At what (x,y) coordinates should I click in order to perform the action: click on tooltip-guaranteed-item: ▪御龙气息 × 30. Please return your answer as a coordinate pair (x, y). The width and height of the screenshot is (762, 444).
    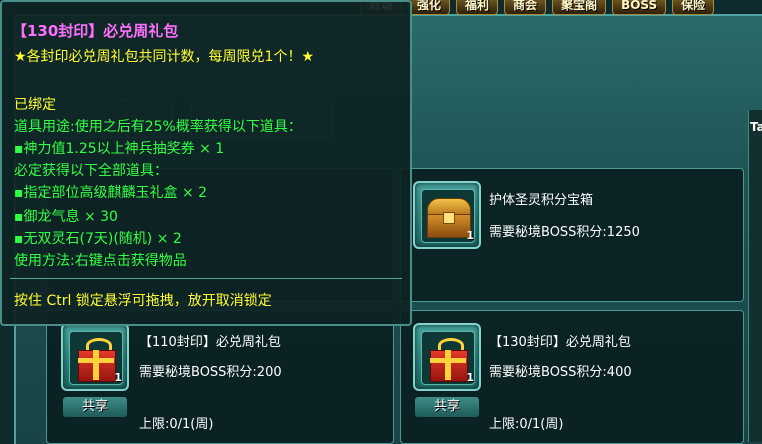
    Looking at the image, I should click on (66, 217).